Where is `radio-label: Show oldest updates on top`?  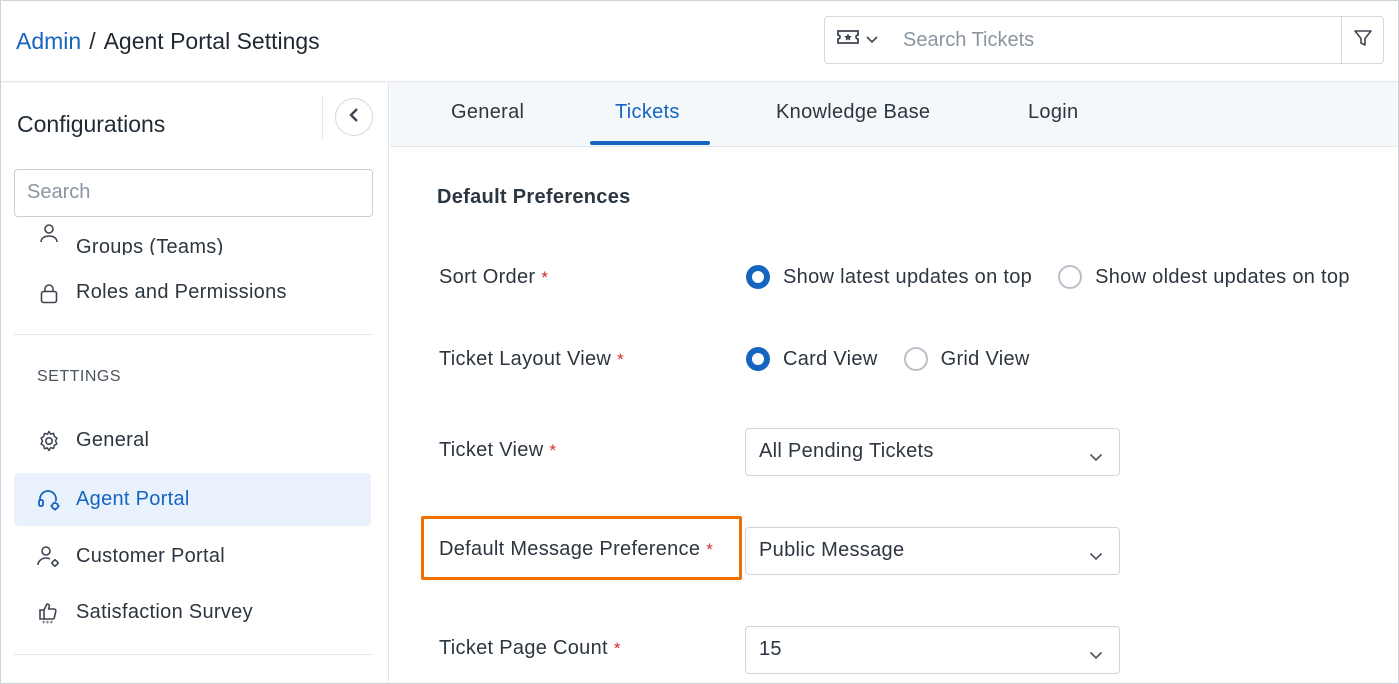
radio-label: Show oldest updates on top is located at coordinates (1222, 276).